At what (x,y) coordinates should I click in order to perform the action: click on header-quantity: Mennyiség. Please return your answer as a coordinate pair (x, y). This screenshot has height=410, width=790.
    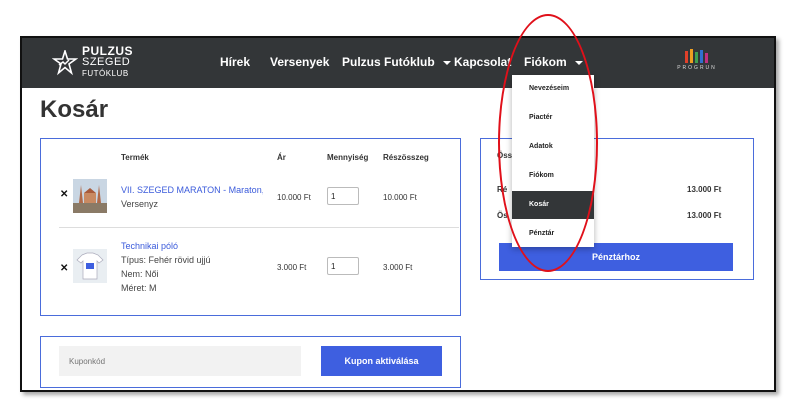
    Looking at the image, I should click on (348, 157).